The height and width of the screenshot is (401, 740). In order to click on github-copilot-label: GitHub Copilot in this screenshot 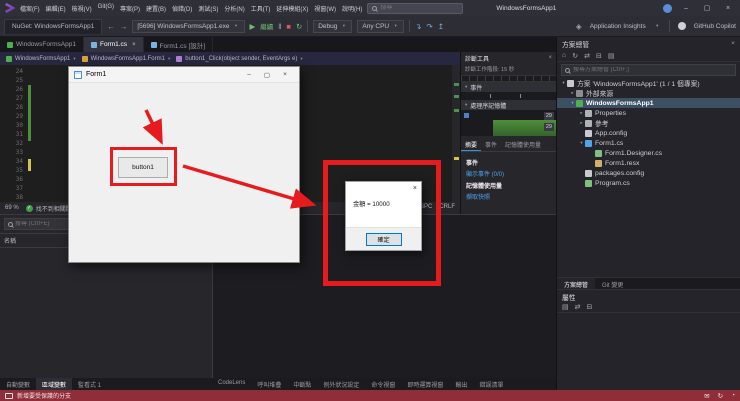, I will do `click(715, 26)`.